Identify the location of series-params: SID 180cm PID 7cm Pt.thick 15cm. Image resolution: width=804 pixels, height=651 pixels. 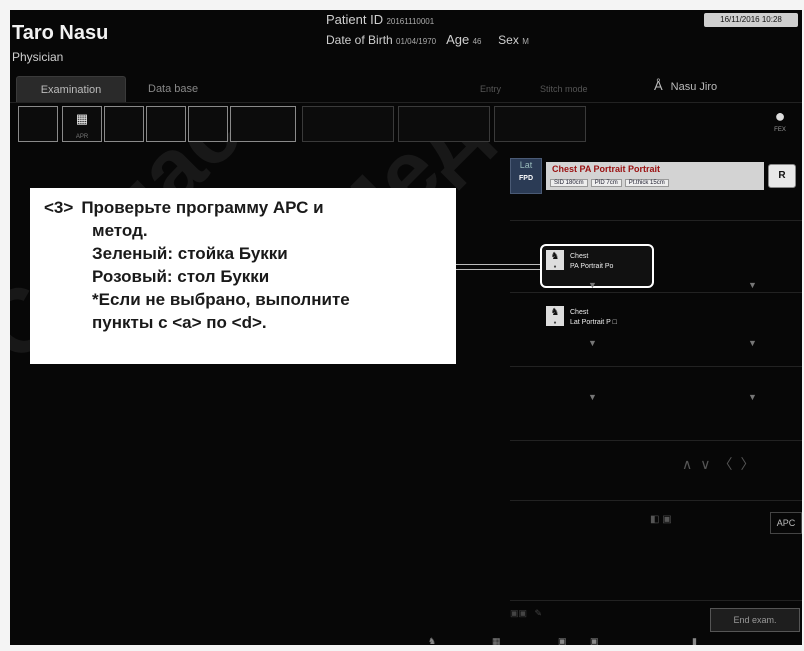
(609, 183).